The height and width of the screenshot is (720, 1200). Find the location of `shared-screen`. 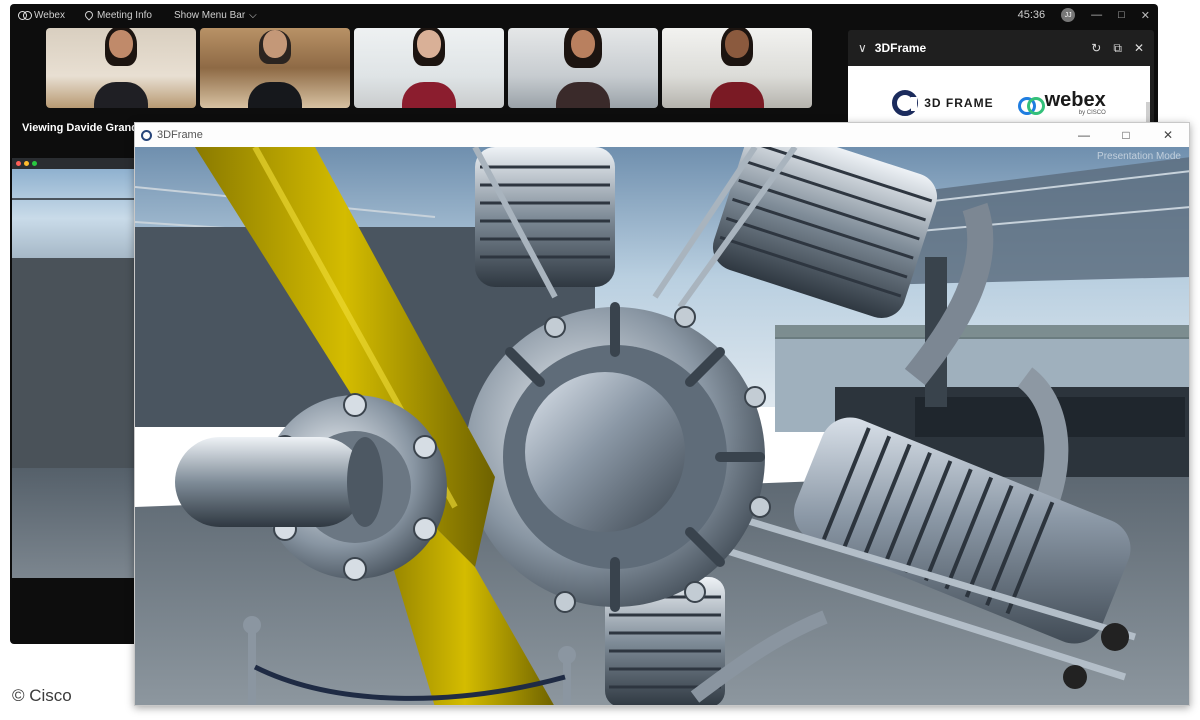

shared-screen is located at coordinates (82, 368).